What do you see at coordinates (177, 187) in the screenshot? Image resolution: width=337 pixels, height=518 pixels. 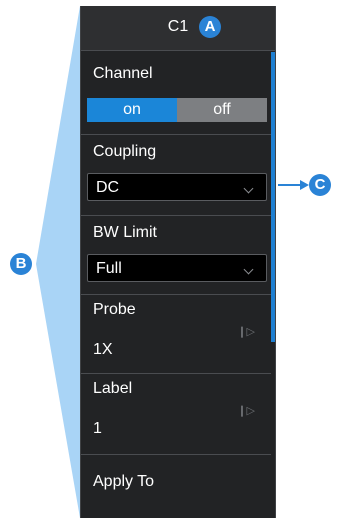 I see `coupling-select: DC` at bounding box center [177, 187].